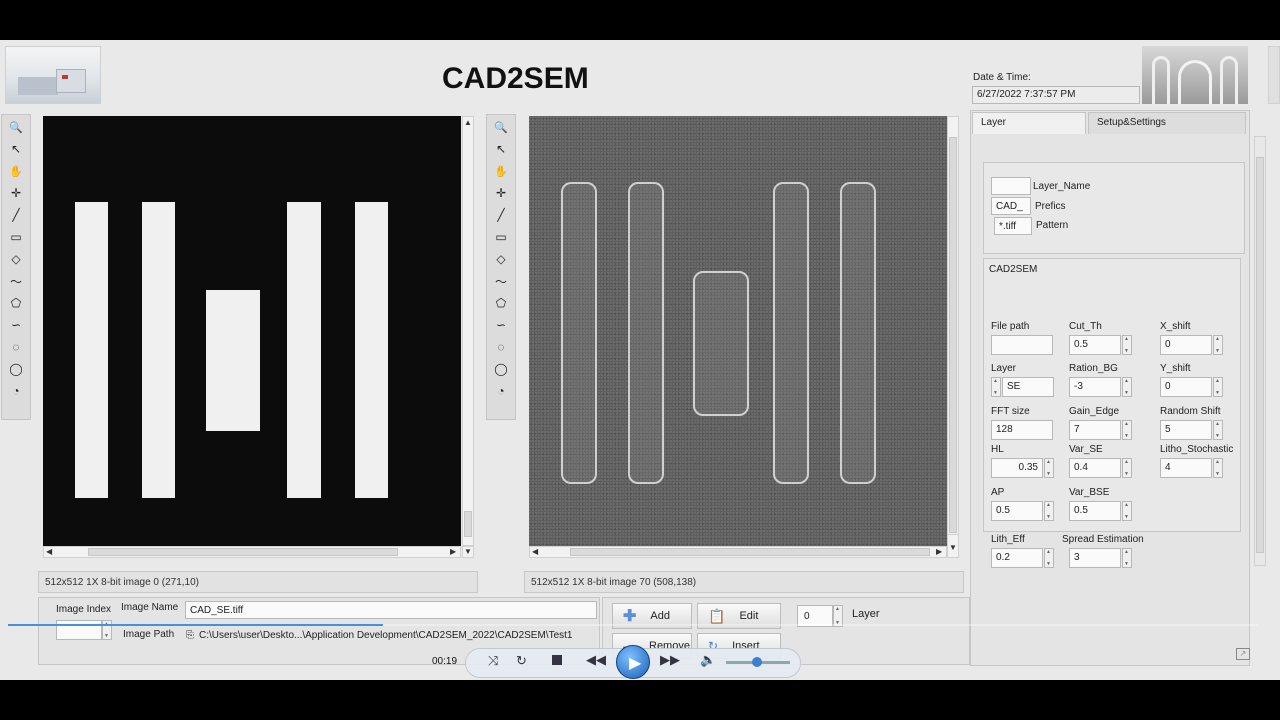  Describe the element at coordinates (1127, 430) in the screenshot. I see `gain-edge-spinner` at that location.